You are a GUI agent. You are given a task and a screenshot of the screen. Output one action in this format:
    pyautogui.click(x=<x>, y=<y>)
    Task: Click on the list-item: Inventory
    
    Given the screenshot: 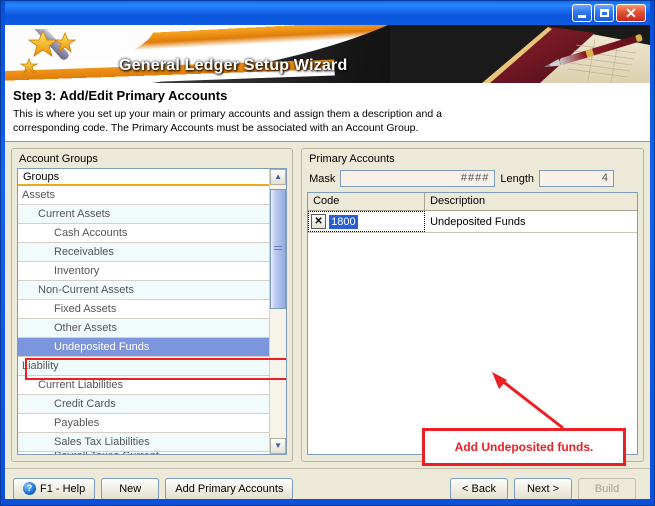 What is the action you would take?
    pyautogui.click(x=144, y=271)
    